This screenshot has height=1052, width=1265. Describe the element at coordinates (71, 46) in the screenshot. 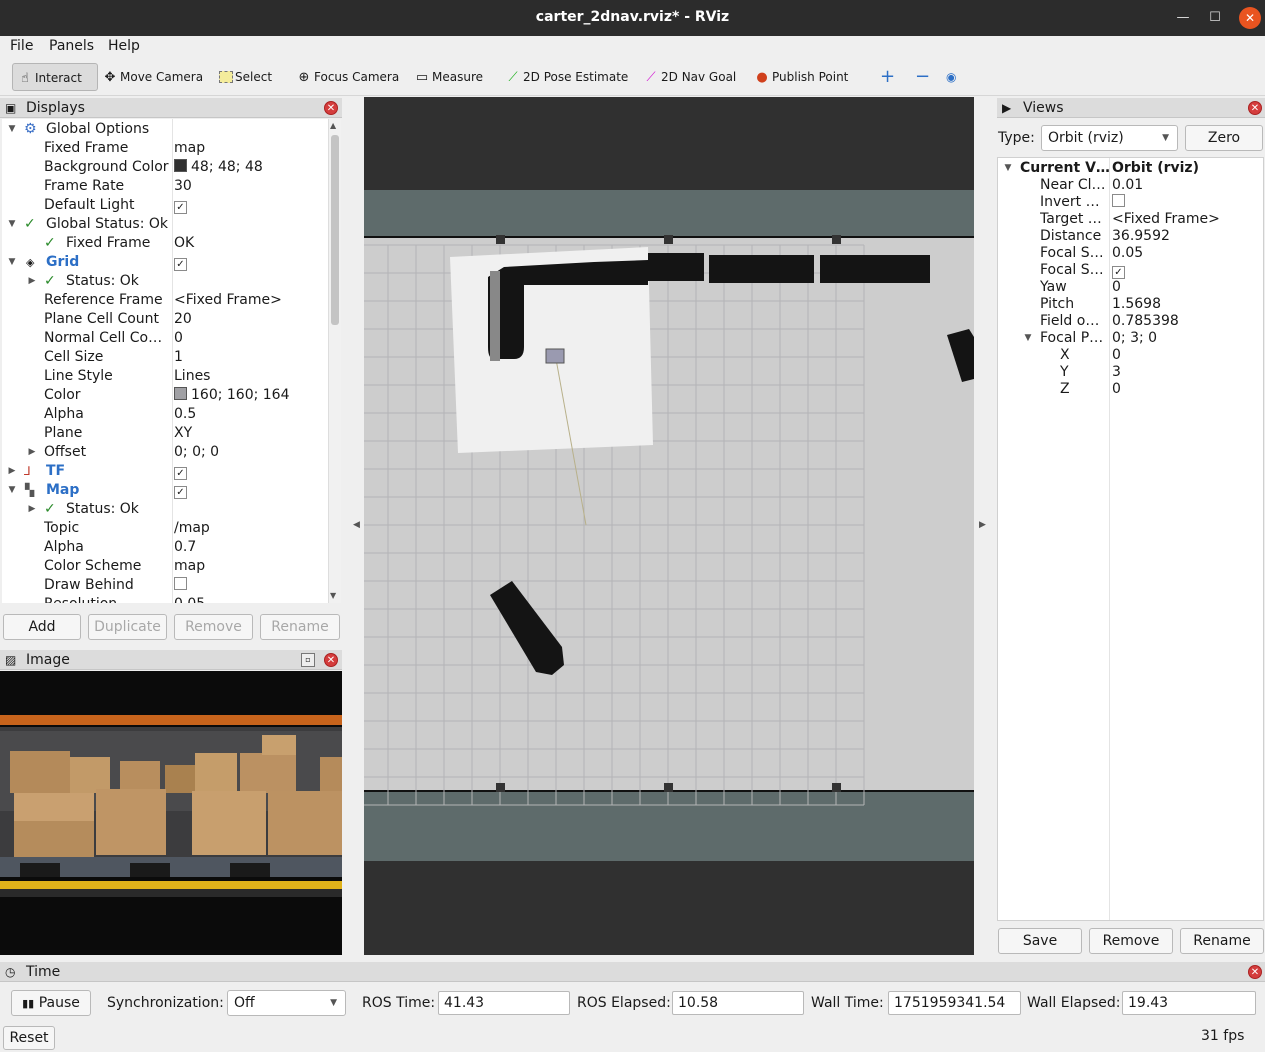

I see `menu-panels: Panels` at that location.